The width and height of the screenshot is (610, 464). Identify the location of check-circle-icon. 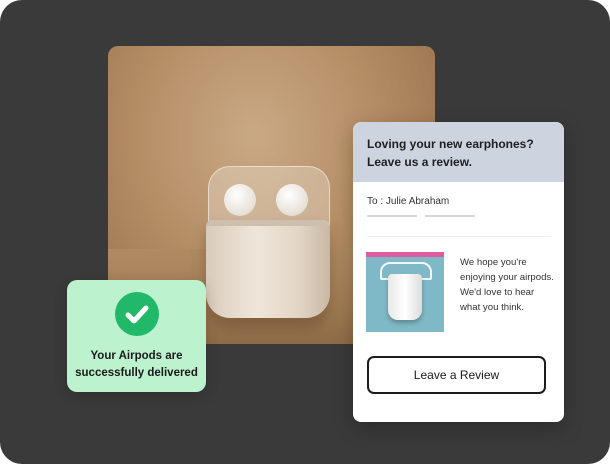
(137, 314).